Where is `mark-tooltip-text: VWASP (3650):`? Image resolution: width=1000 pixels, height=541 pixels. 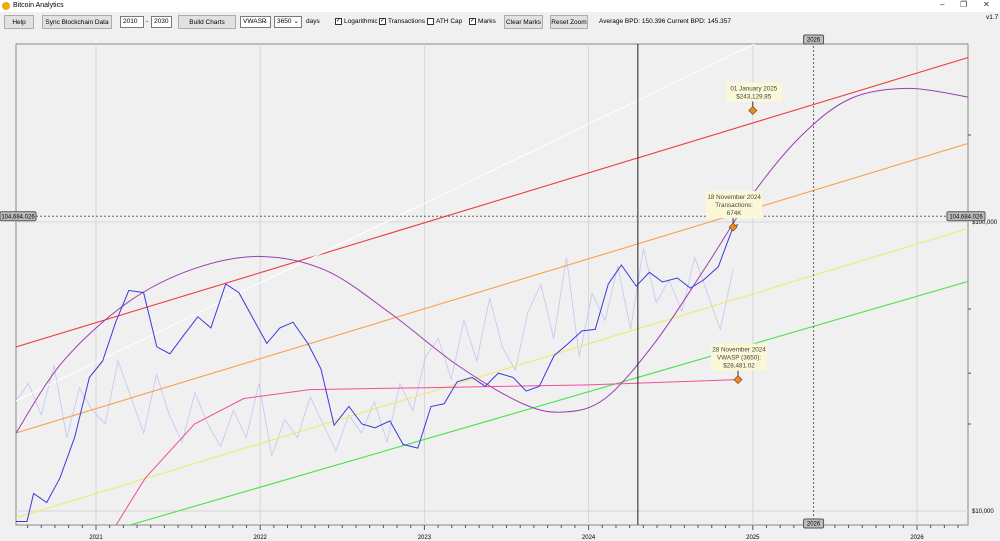 mark-tooltip-text: VWASP (3650): is located at coordinates (739, 358).